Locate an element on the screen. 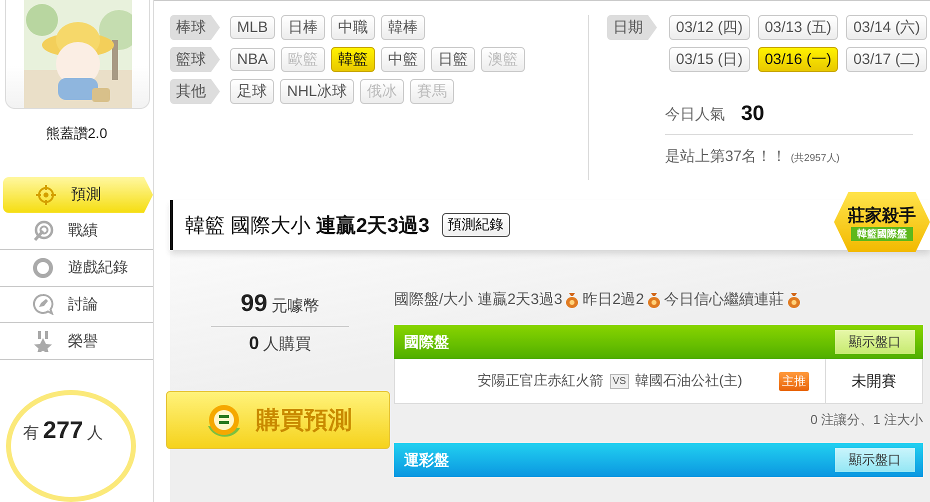 This screenshot has width=930, height=502. league-tag: 韓棒 is located at coordinates (402, 27).